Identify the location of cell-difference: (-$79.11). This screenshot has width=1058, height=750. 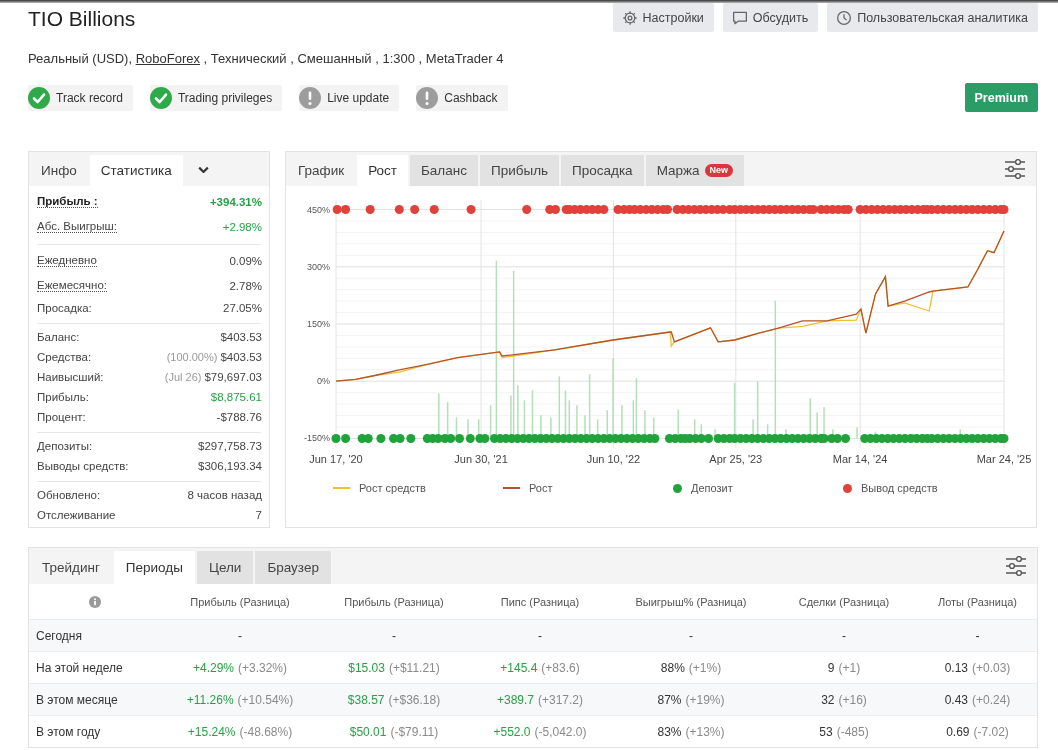
(414, 731).